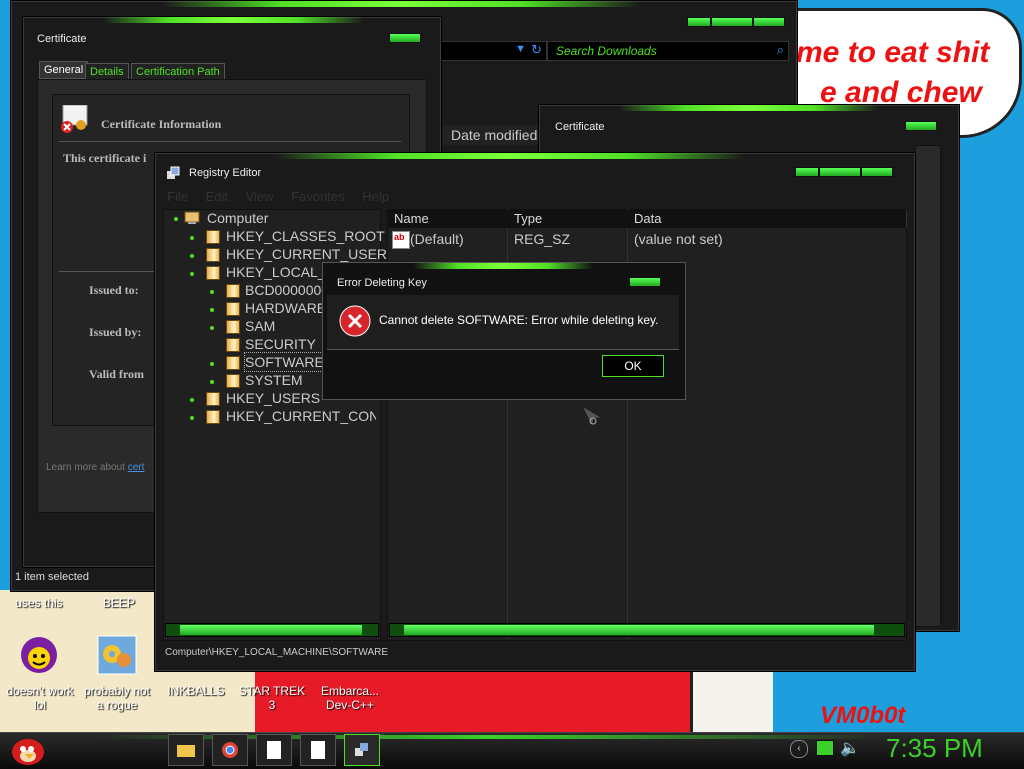  Describe the element at coordinates (117, 655) in the screenshot. I see `gears-icon` at that location.